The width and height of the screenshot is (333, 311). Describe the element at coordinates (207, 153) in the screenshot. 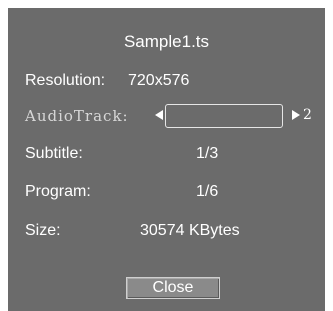

I see `subtitle-value: 1/3` at that location.